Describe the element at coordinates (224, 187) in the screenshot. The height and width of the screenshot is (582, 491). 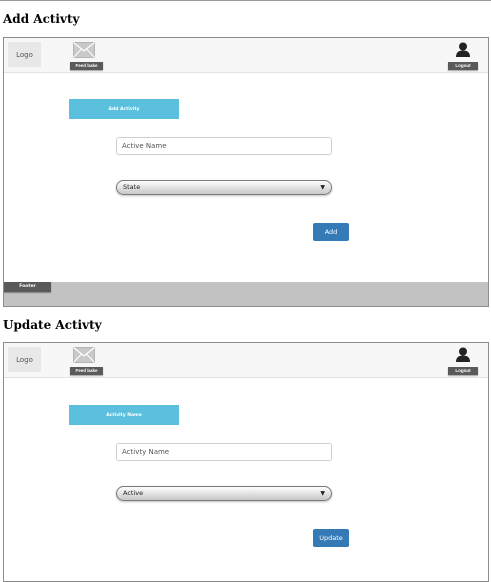
I see `state-select: State ▼` at that location.